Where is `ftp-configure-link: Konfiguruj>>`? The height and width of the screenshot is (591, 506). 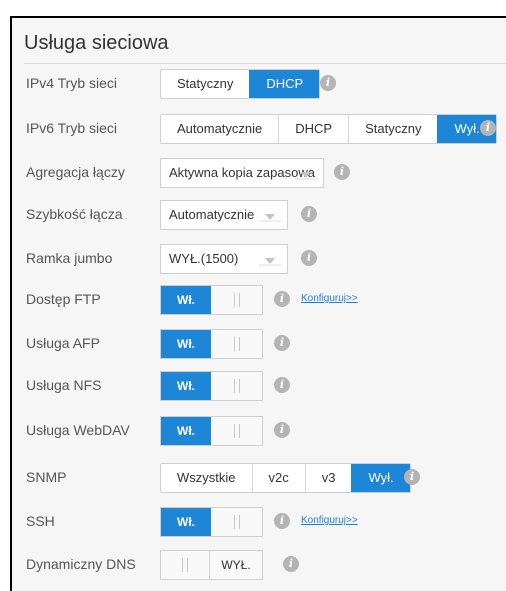
ftp-configure-link: Konfiguruj>> is located at coordinates (329, 298).